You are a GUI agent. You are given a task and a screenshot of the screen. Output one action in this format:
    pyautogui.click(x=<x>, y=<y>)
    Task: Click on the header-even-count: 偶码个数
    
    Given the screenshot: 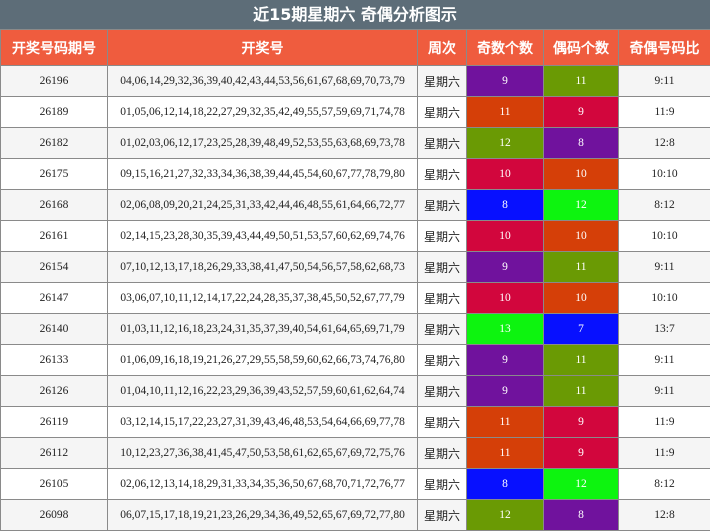 What is the action you would take?
    pyautogui.click(x=581, y=48)
    